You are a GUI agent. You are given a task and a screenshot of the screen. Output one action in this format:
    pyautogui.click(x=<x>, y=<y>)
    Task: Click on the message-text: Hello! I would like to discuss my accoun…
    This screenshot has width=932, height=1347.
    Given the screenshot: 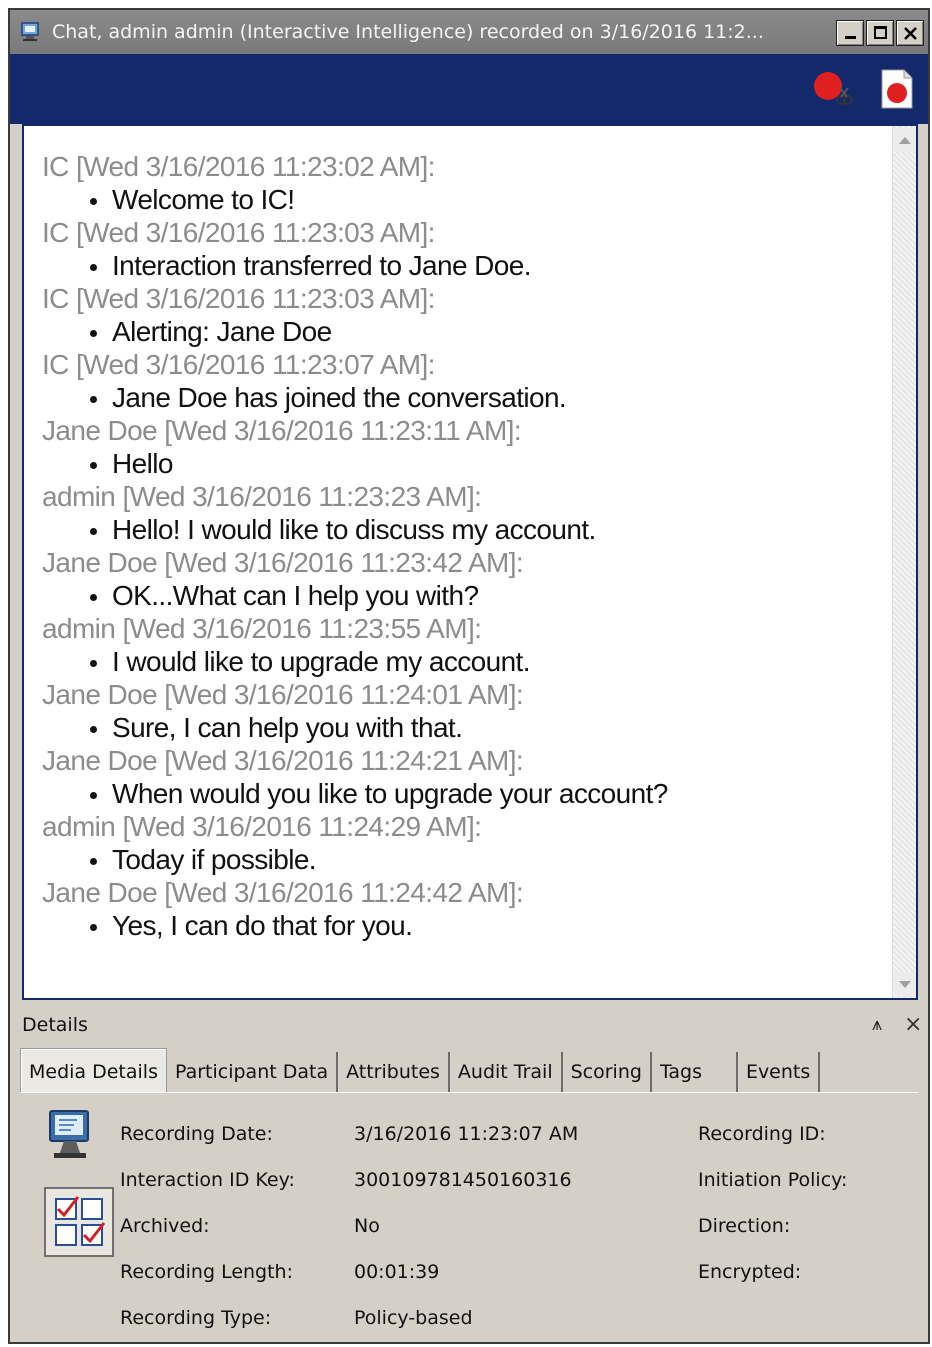 What is the action you would take?
    pyautogui.click(x=462, y=529)
    